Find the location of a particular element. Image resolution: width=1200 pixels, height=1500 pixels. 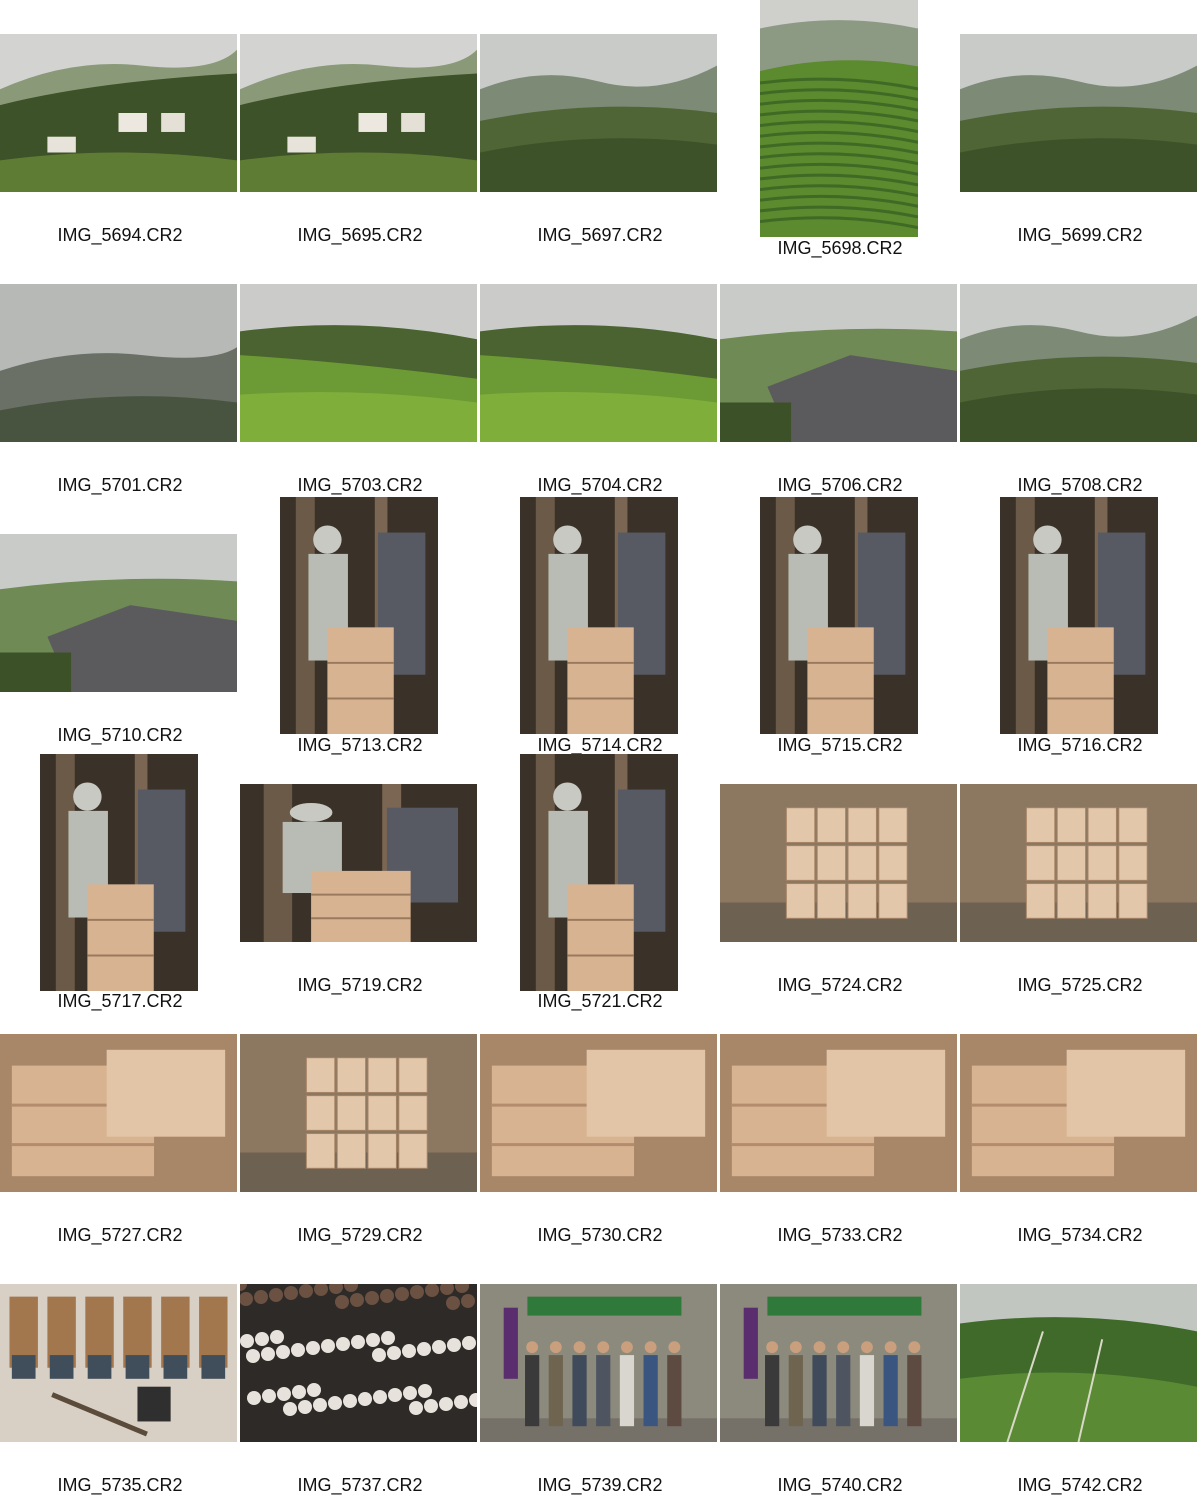

photo-filename: IMG_5737.CR2 is located at coordinates (360, 1485).